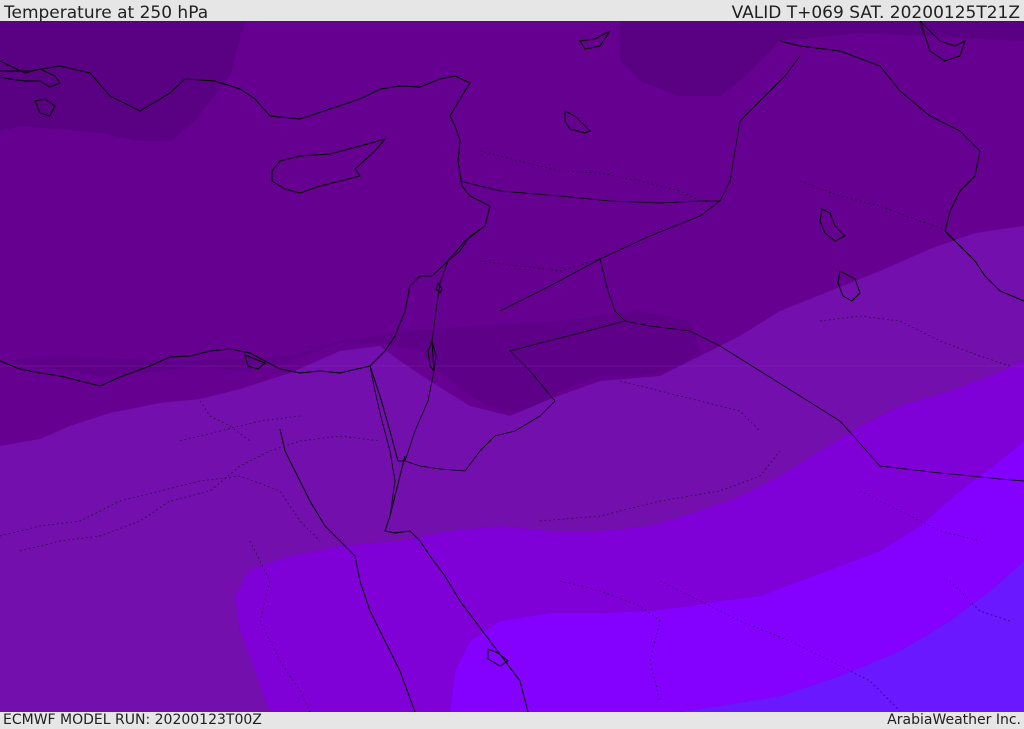  I want to click on valid-time: VALID T+069 SAT. 20200125T21Z, so click(875, 13).